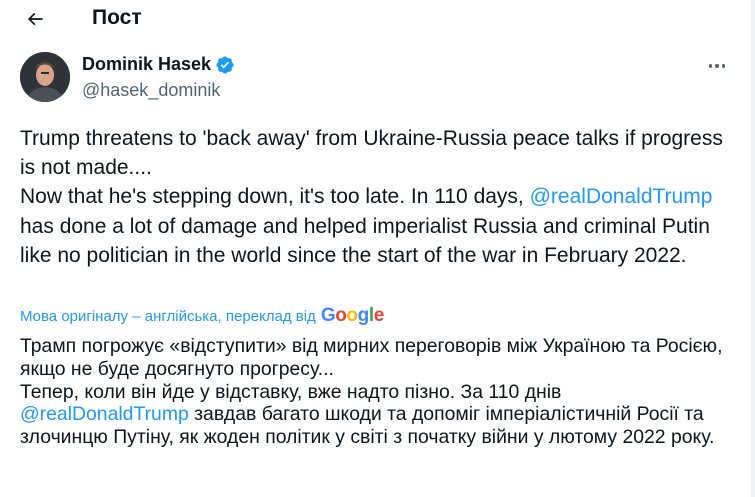 The width and height of the screenshot is (755, 497). I want to click on right-border, so click(753, 248).